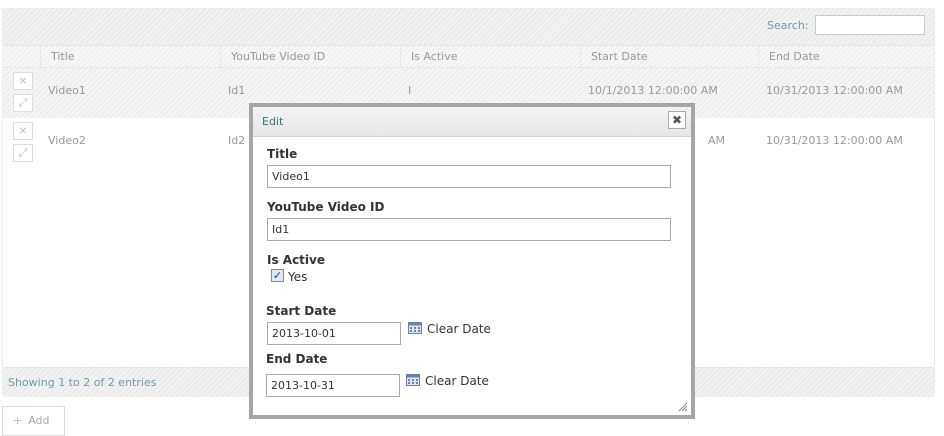  What do you see at coordinates (717, 140) in the screenshot?
I see `cell-start-date: AM` at bounding box center [717, 140].